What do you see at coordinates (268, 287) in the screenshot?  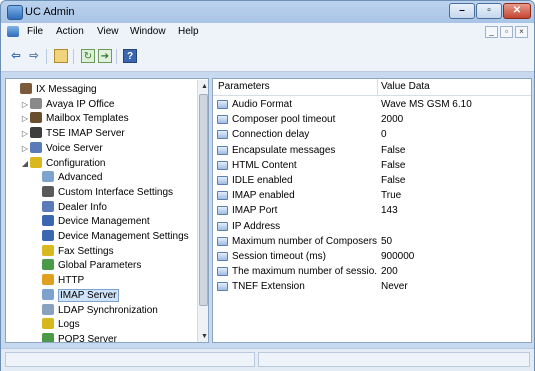 I see `parameter-name: TNEF Extension` at bounding box center [268, 287].